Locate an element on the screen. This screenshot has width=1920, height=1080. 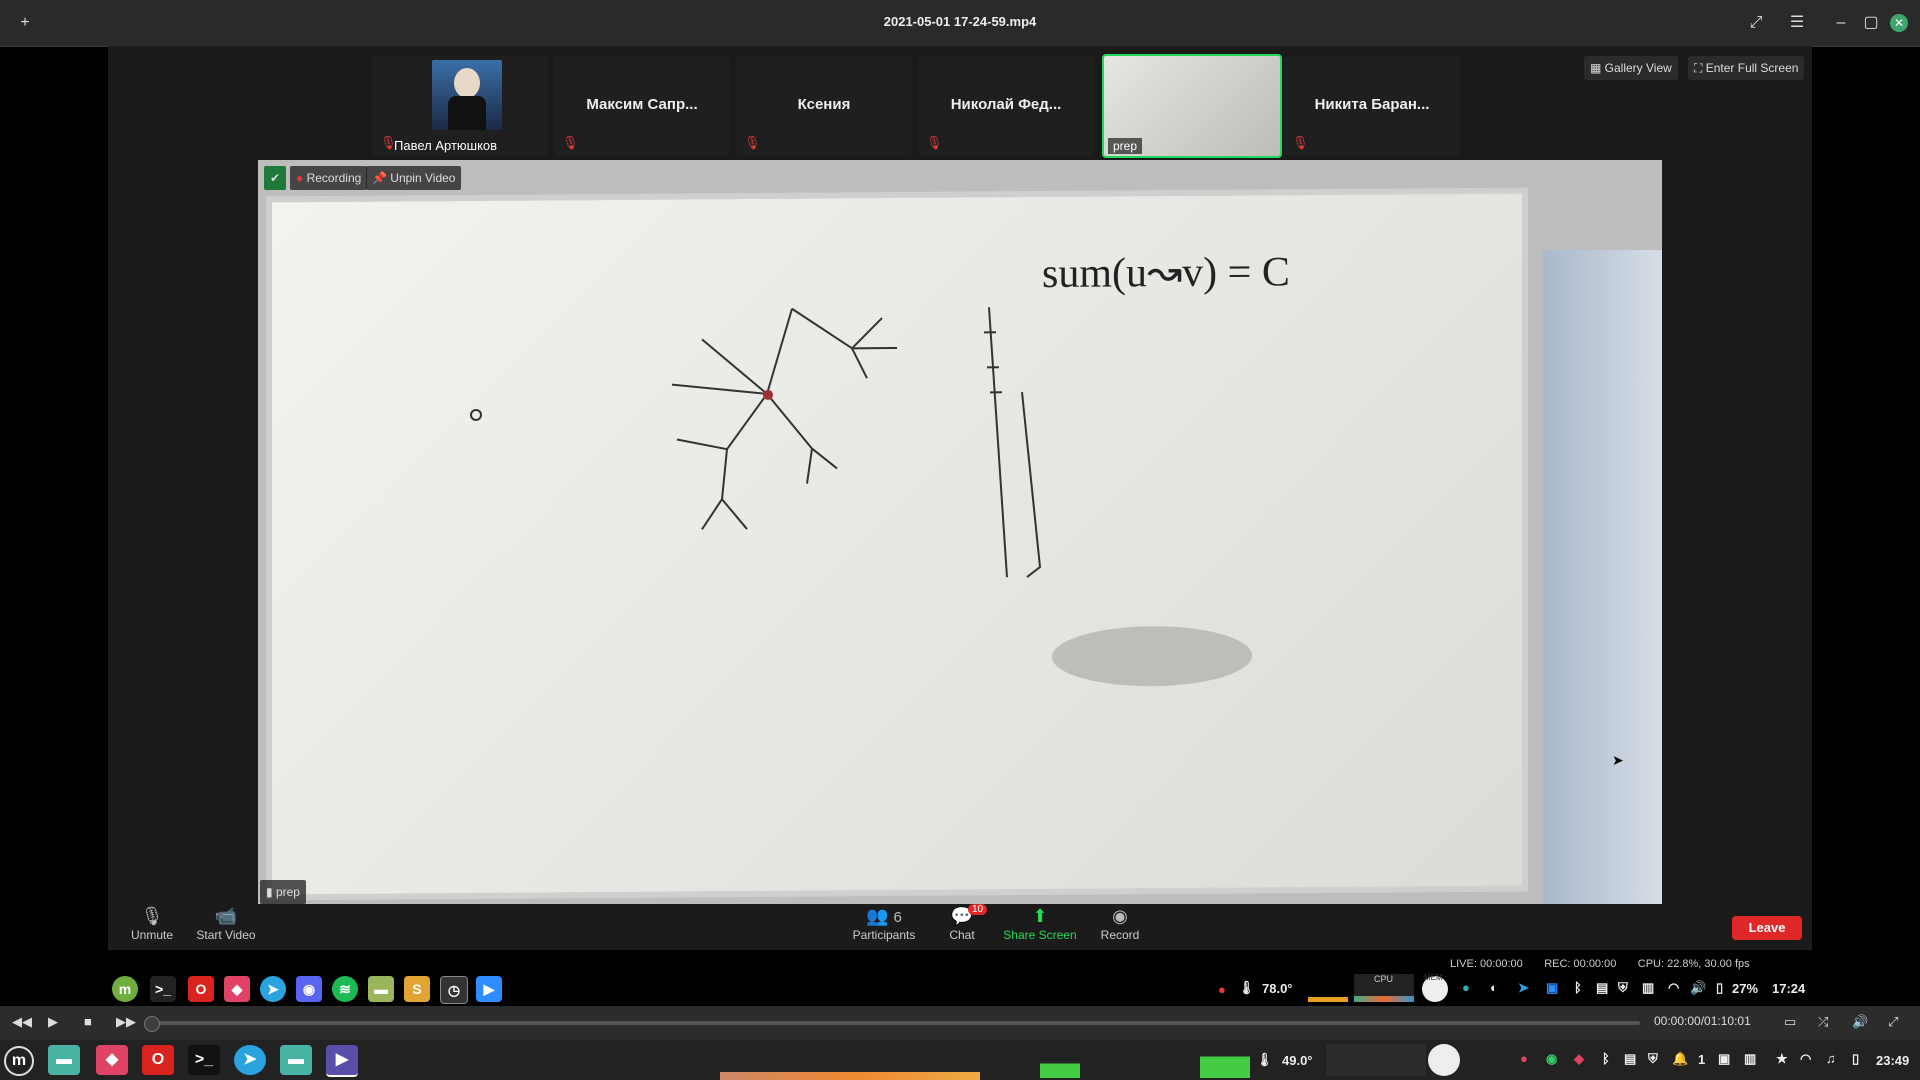
tray-icon: ● is located at coordinates (1466, 987).